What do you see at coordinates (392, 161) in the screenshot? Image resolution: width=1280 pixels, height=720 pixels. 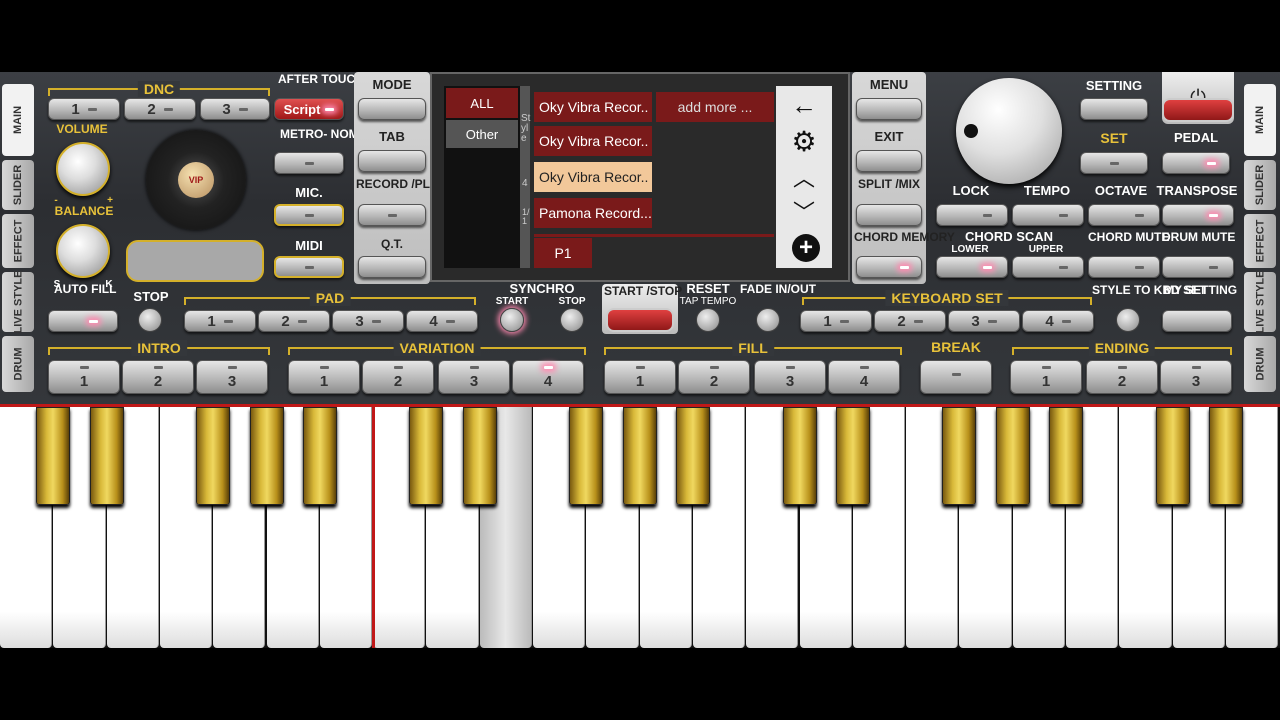 I see `tab-button` at bounding box center [392, 161].